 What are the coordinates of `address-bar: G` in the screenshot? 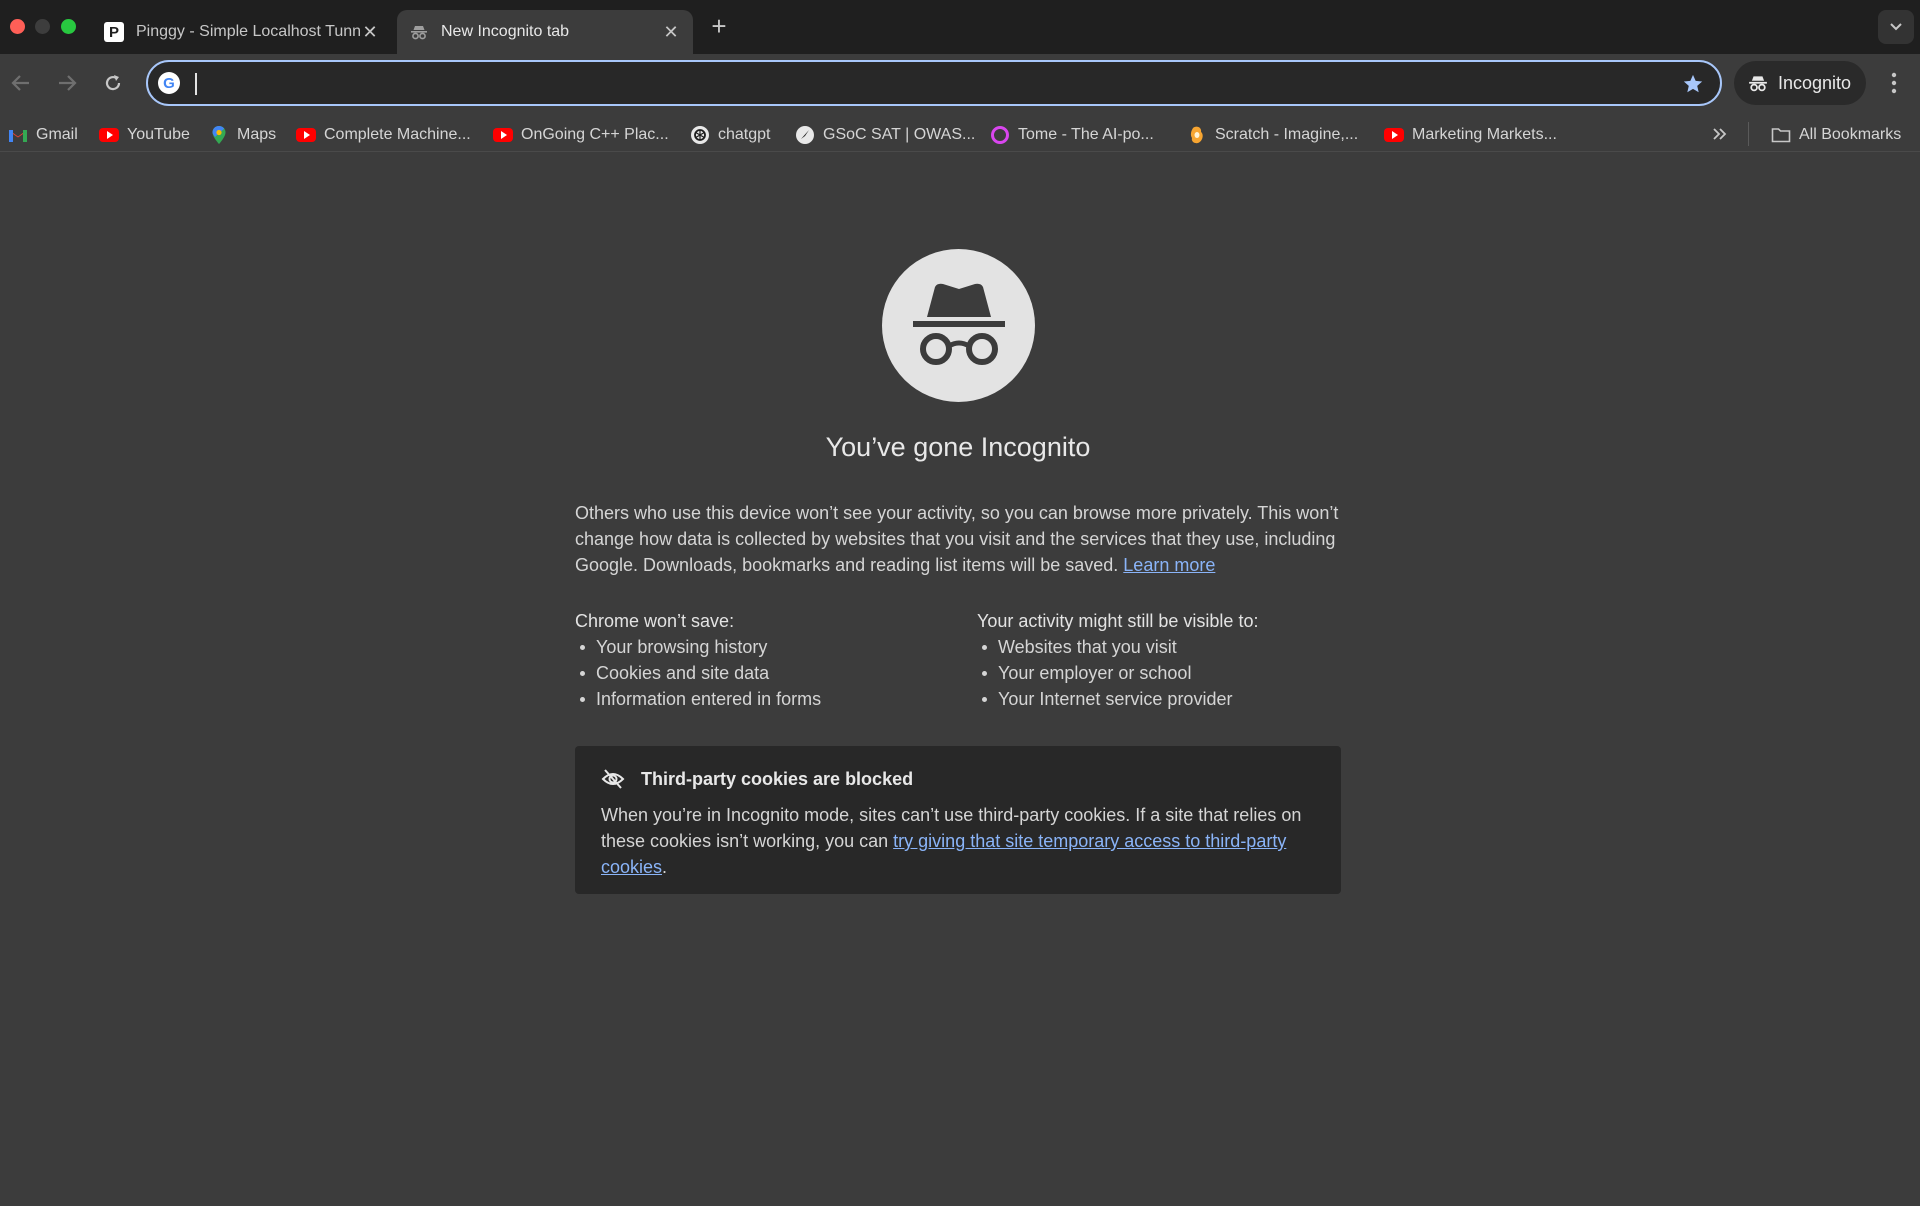 It's located at (934, 83).